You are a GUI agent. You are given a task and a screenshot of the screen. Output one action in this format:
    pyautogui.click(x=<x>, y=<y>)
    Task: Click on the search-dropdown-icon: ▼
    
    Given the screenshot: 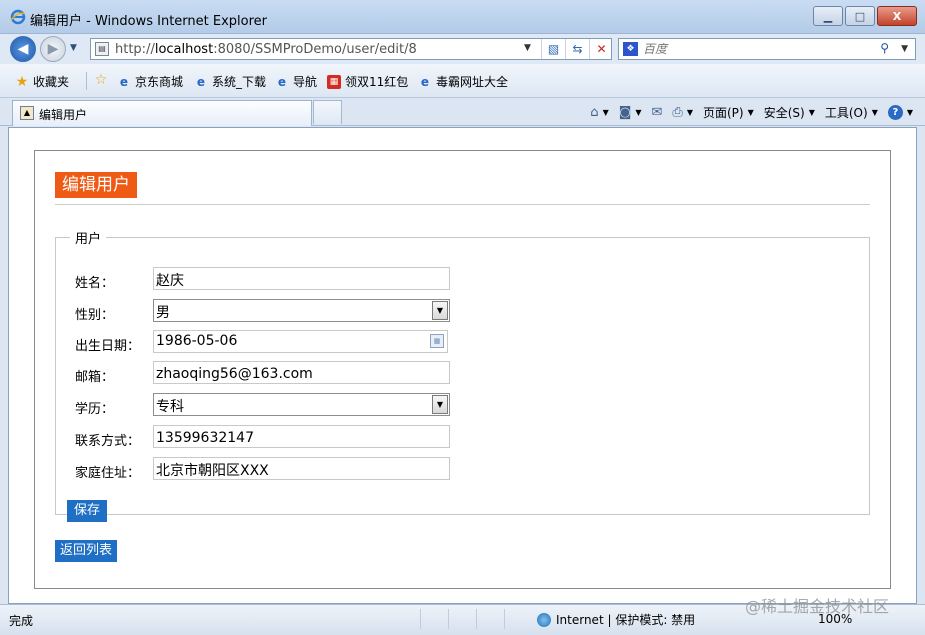 What is the action you would take?
    pyautogui.click(x=904, y=49)
    